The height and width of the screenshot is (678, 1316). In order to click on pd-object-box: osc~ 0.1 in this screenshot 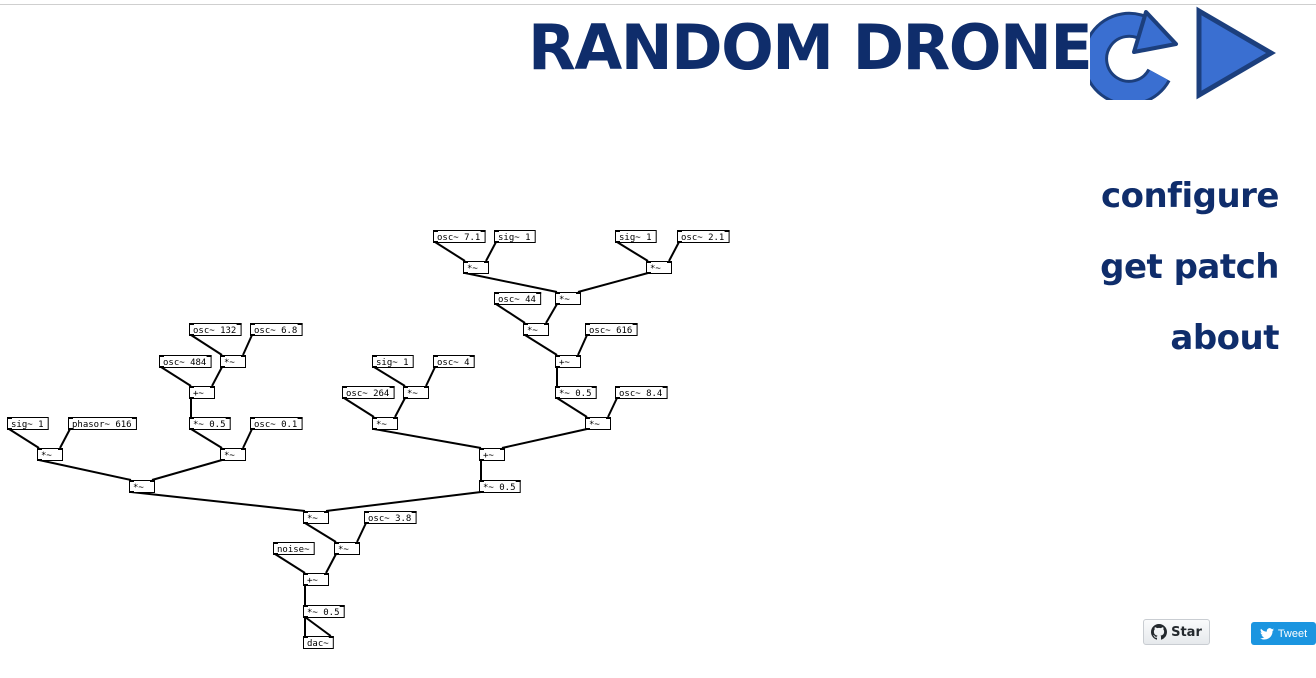, I will do `click(276, 423)`.